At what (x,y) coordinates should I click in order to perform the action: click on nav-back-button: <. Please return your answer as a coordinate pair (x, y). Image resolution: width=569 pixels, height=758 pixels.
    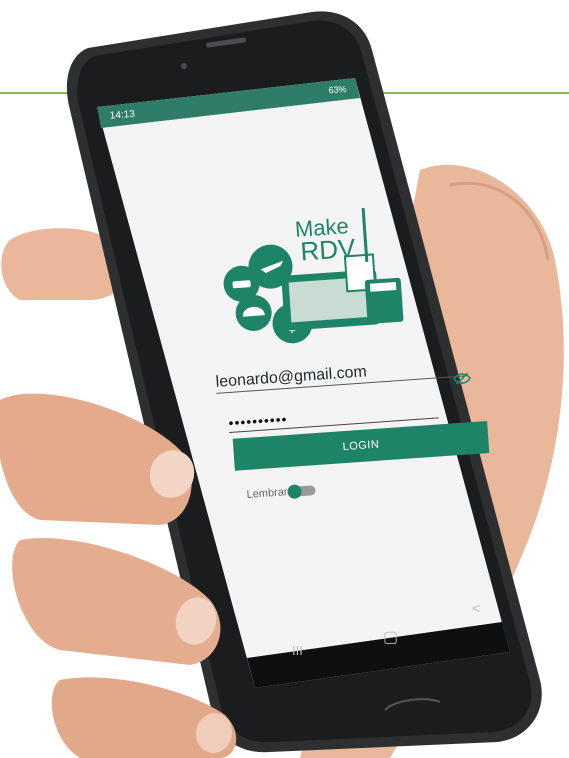
    Looking at the image, I should click on (476, 608).